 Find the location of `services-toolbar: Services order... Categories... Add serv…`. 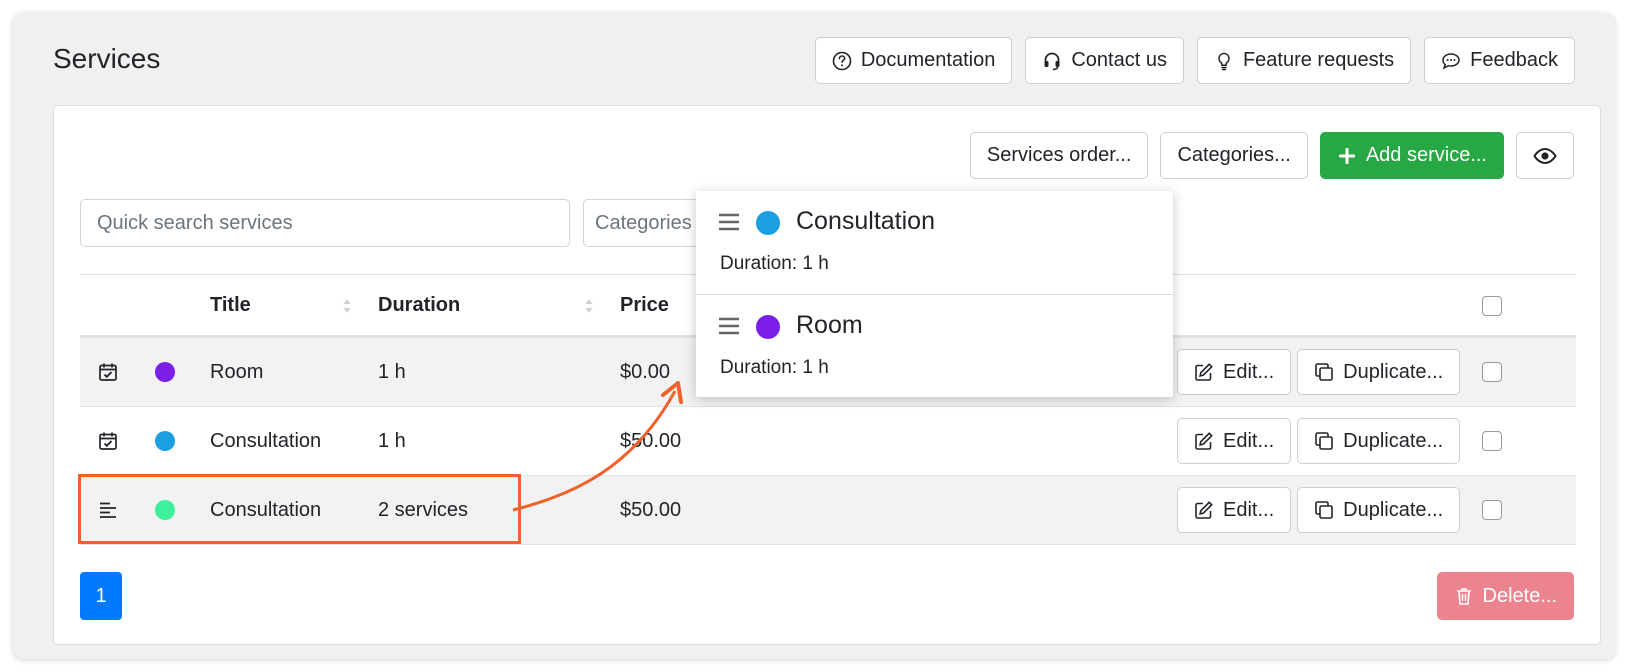

services-toolbar: Services order... Categories... Add serv… is located at coordinates (1271, 155).